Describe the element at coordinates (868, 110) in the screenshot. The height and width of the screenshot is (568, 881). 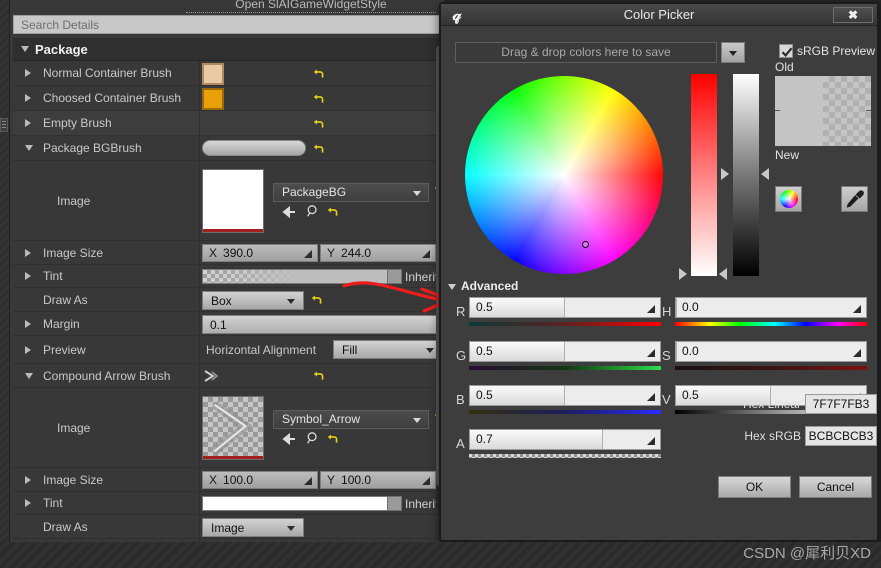
I see `swatch-tick-right` at that location.